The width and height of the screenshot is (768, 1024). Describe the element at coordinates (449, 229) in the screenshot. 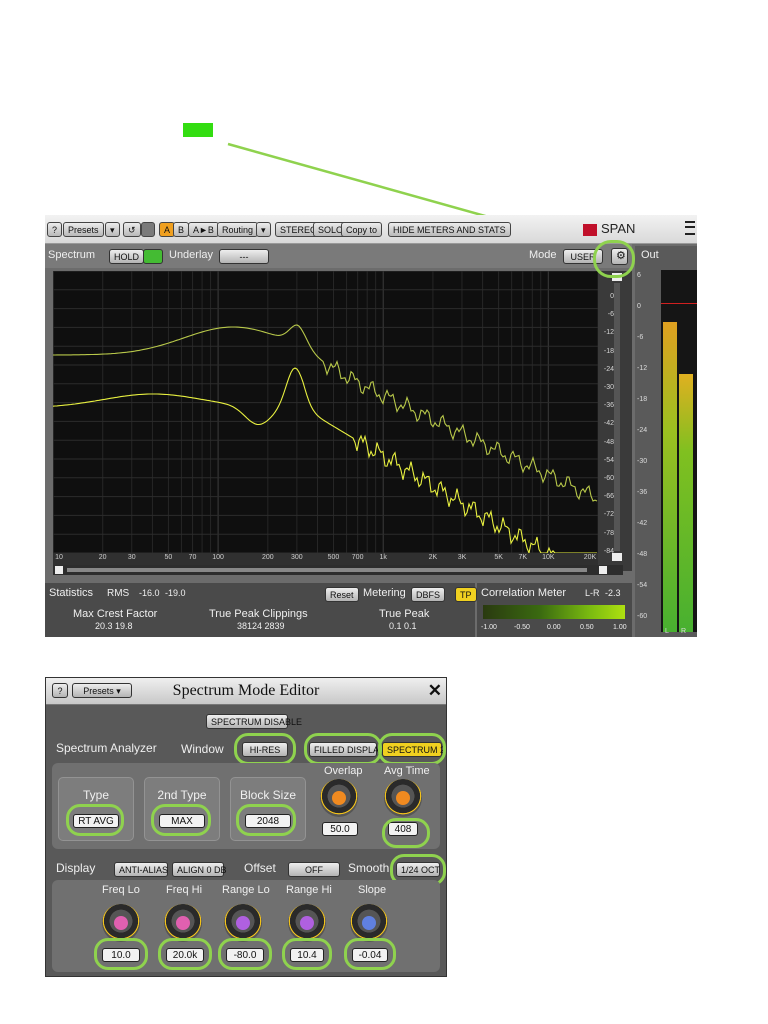

I see `hide-meters-button: HIDE METERS AND STATS` at that location.